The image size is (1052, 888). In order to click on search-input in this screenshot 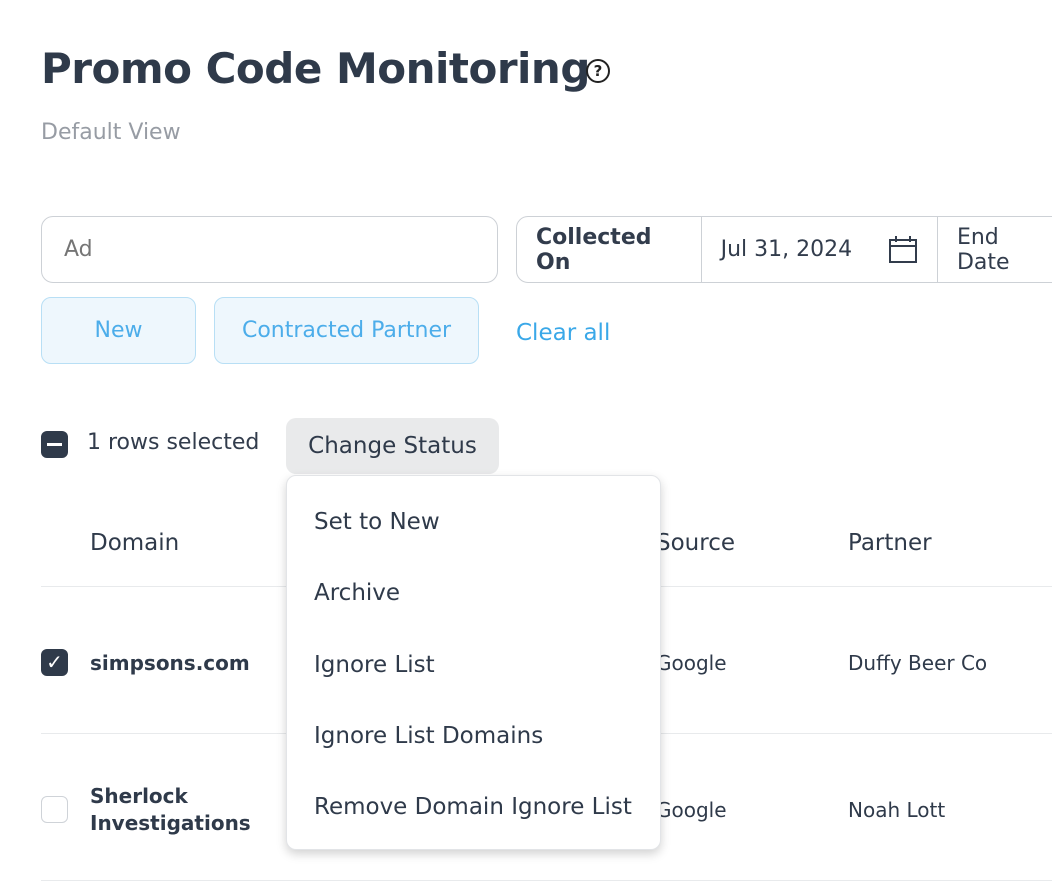, I will do `click(269, 249)`.